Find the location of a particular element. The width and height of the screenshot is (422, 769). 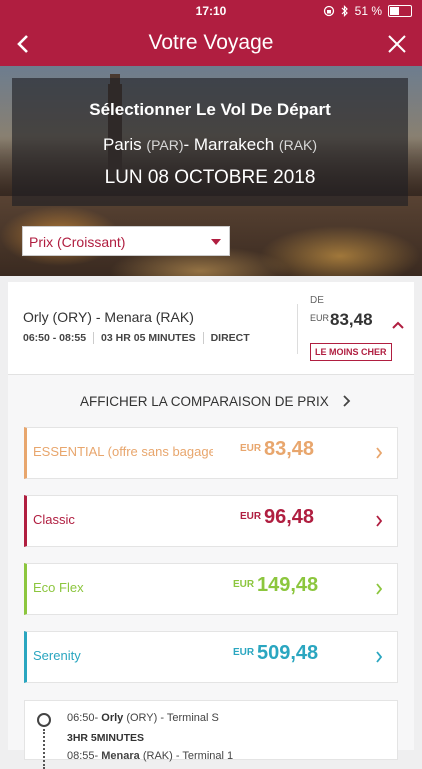

fare-option-essential: ESSENTIAL (offre sans bagages) EUR 83,48 is located at coordinates (211, 453).